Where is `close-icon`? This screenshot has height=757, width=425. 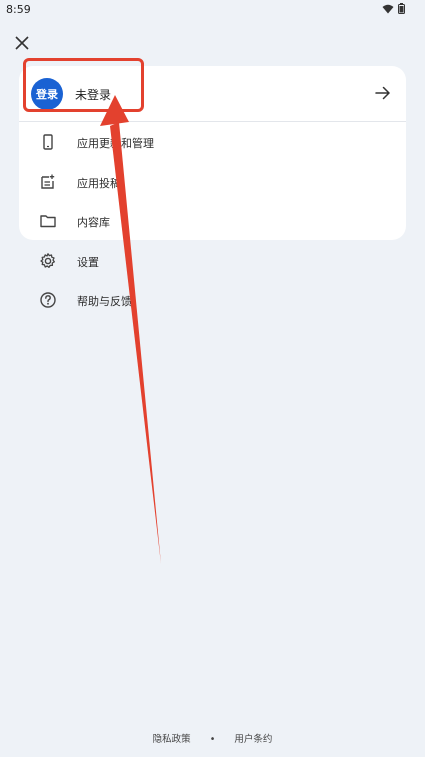
close-icon is located at coordinates (22, 43).